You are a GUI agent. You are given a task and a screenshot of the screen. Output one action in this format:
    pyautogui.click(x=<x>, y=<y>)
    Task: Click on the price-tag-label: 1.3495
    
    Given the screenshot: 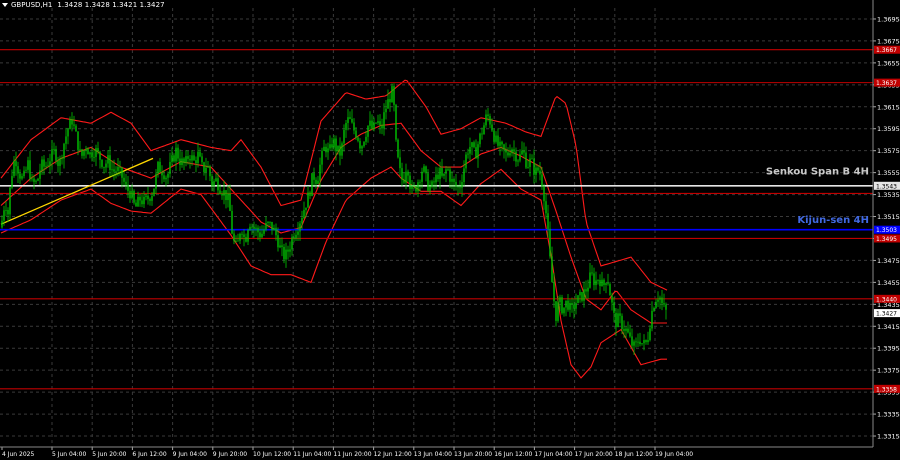 What is the action you would take?
    pyautogui.click(x=886, y=239)
    